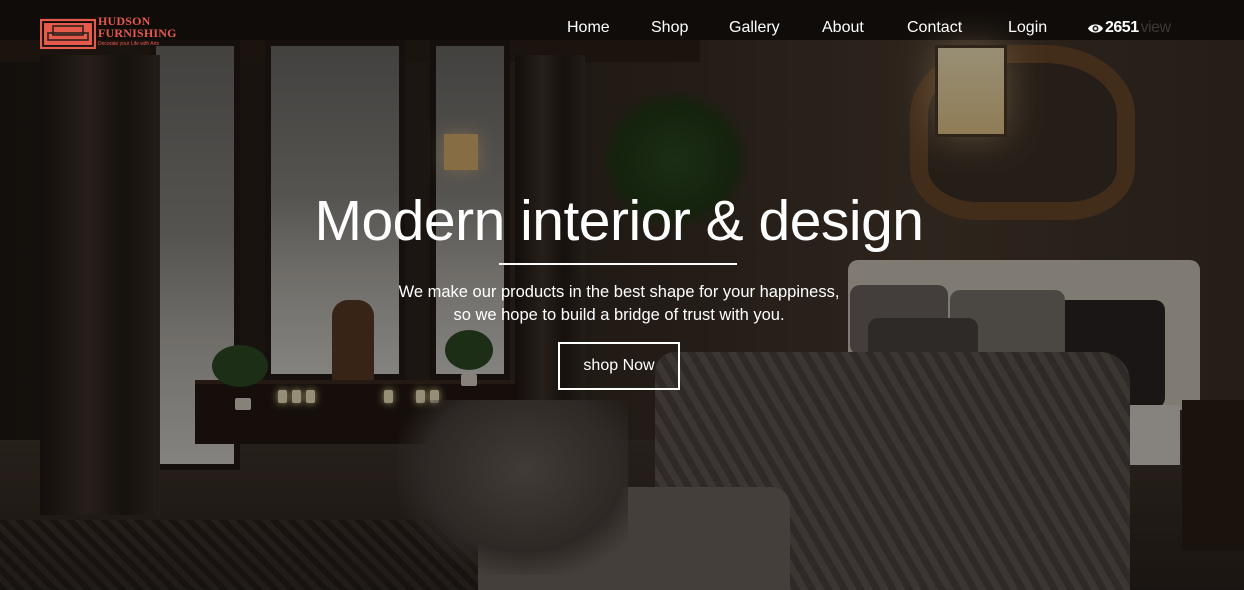 Image resolution: width=1244 pixels, height=590 pixels. I want to click on nav-login: Login, so click(1027, 28).